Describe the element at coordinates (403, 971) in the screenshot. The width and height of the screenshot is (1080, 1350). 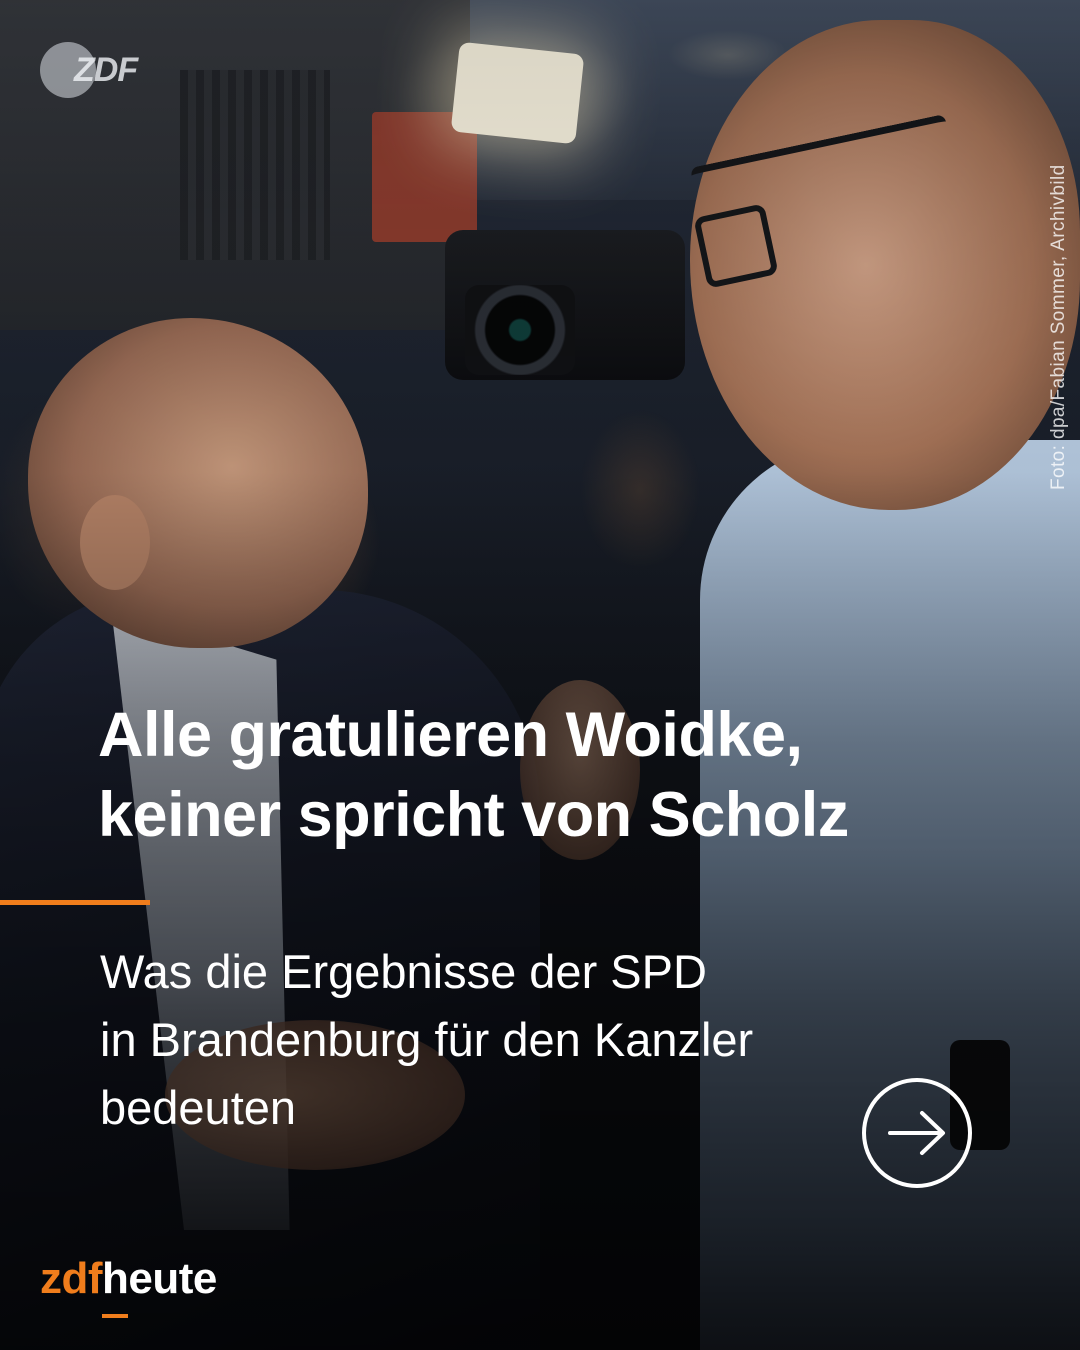
I see `subline-line-1: Was die Ergebnisse der SPD` at that location.